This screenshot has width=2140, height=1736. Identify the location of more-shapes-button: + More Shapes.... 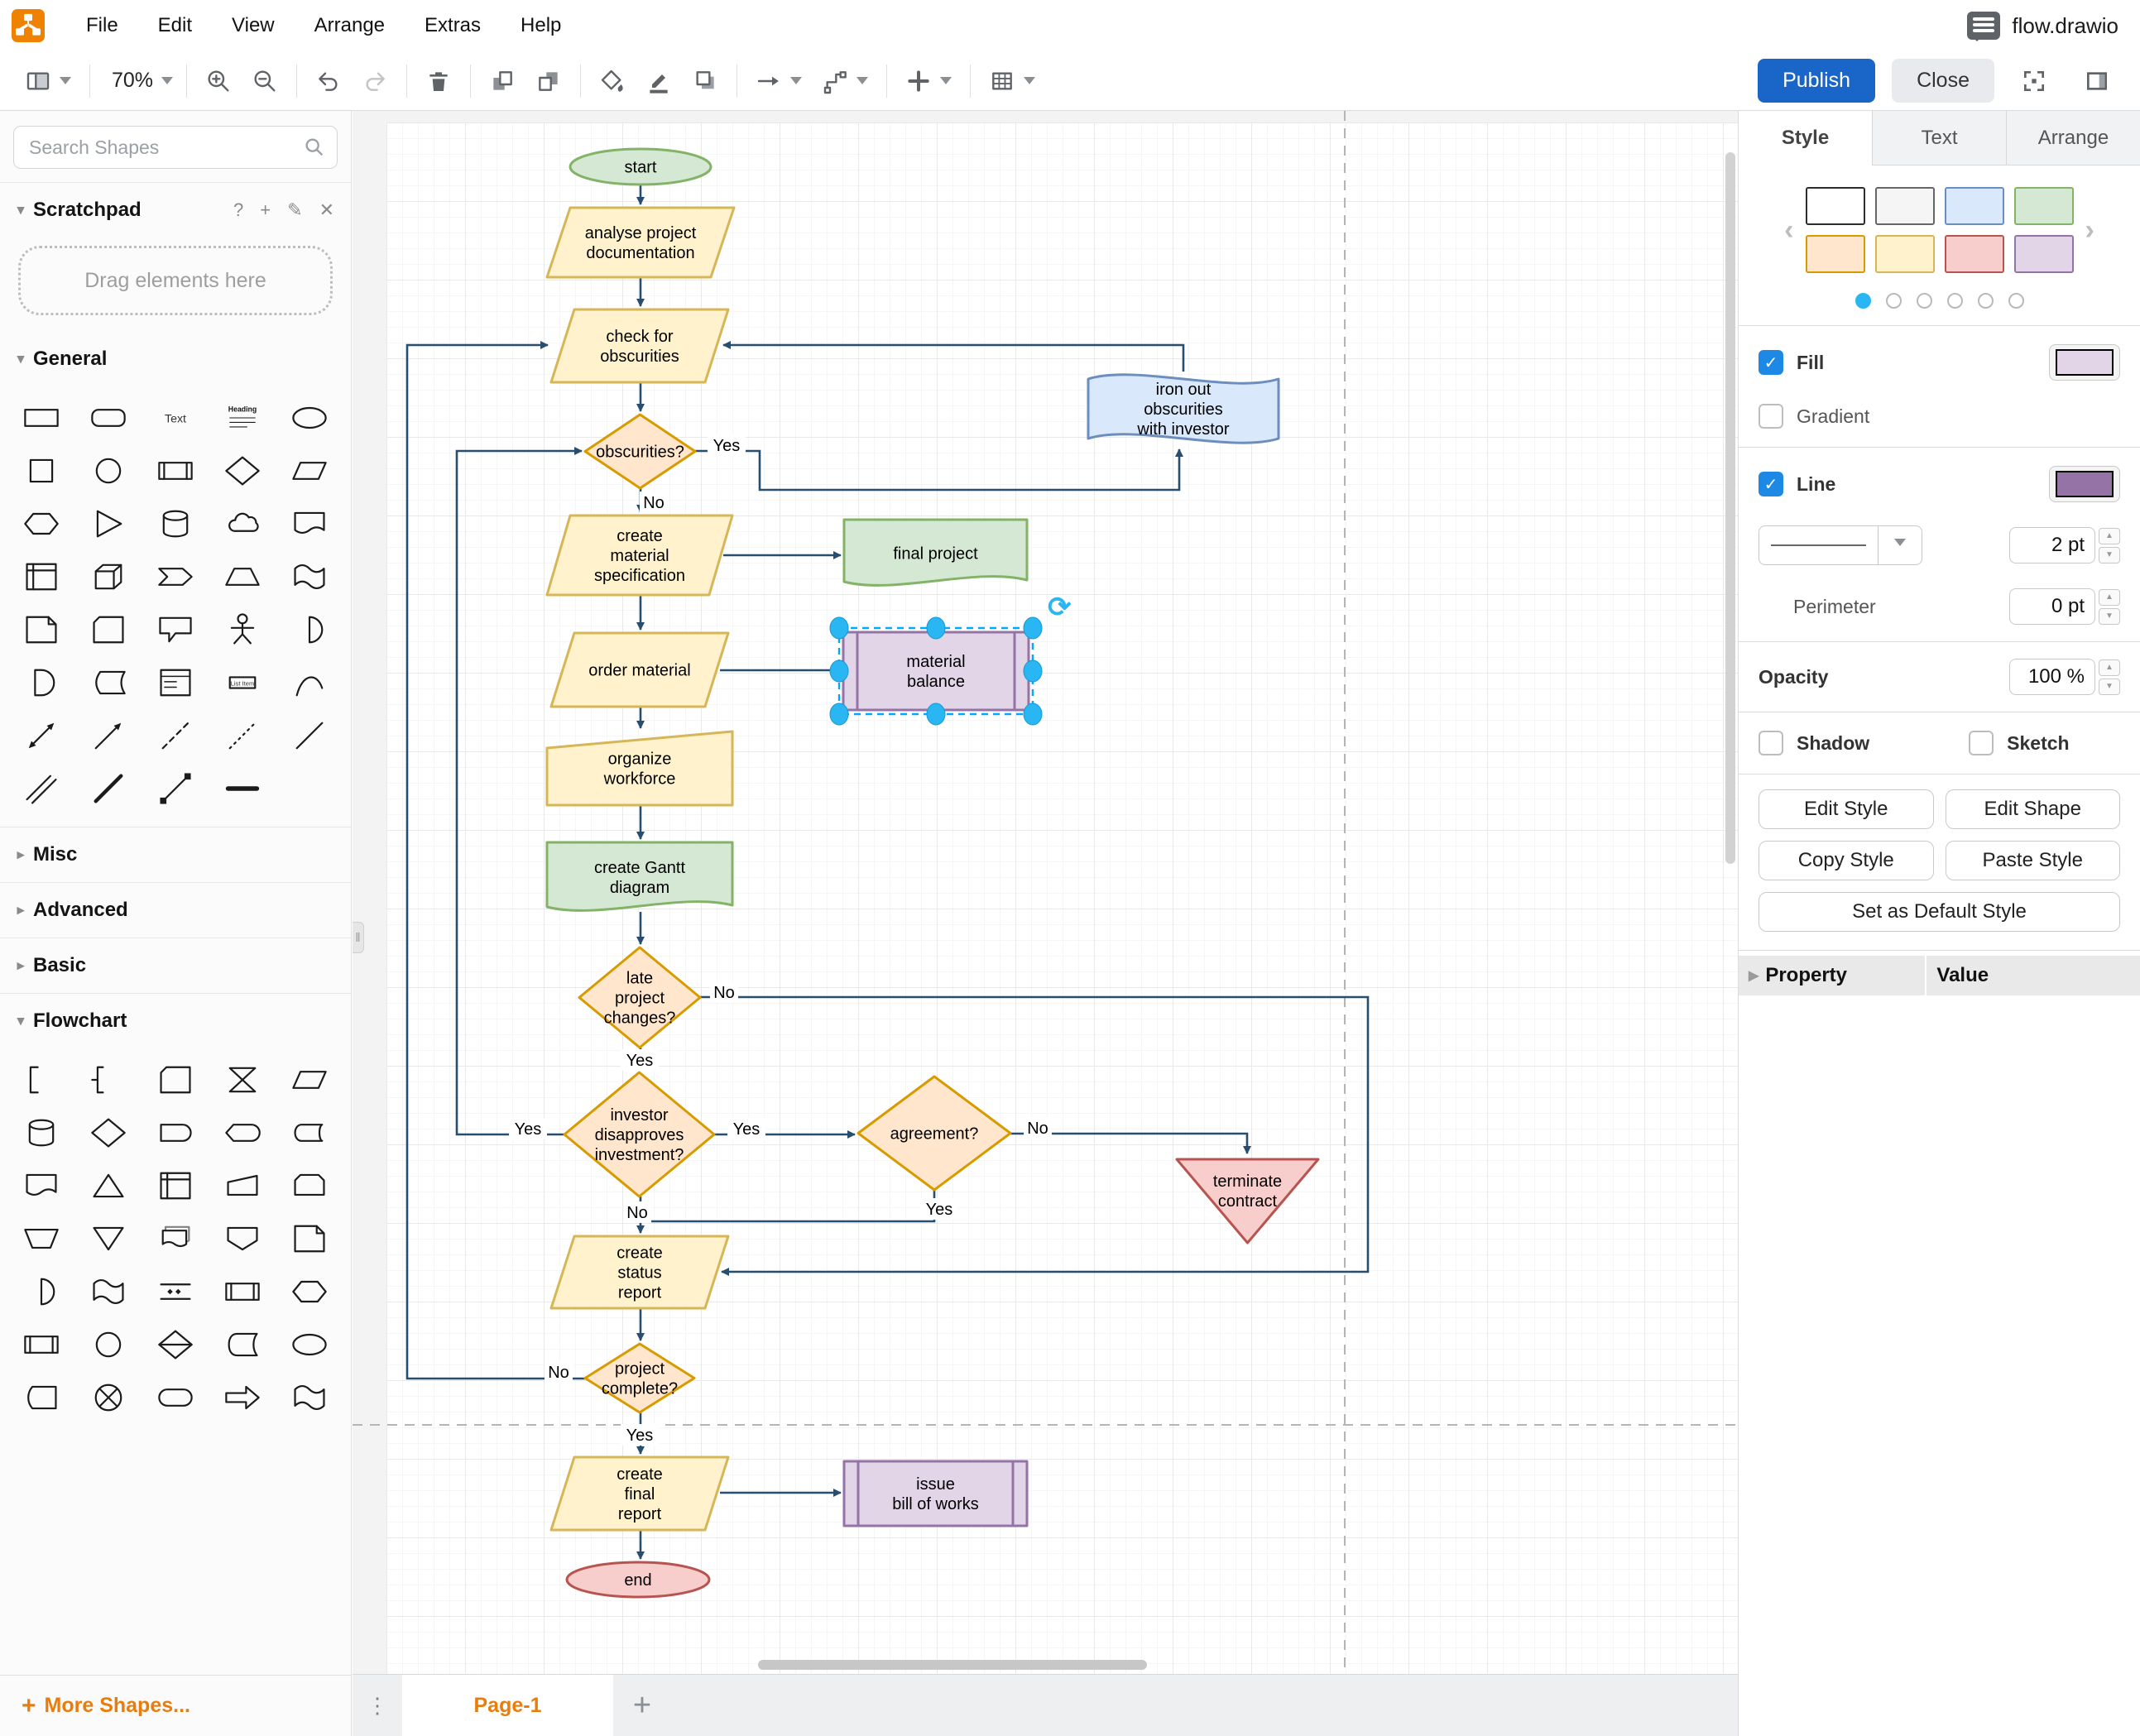
(175, 1705).